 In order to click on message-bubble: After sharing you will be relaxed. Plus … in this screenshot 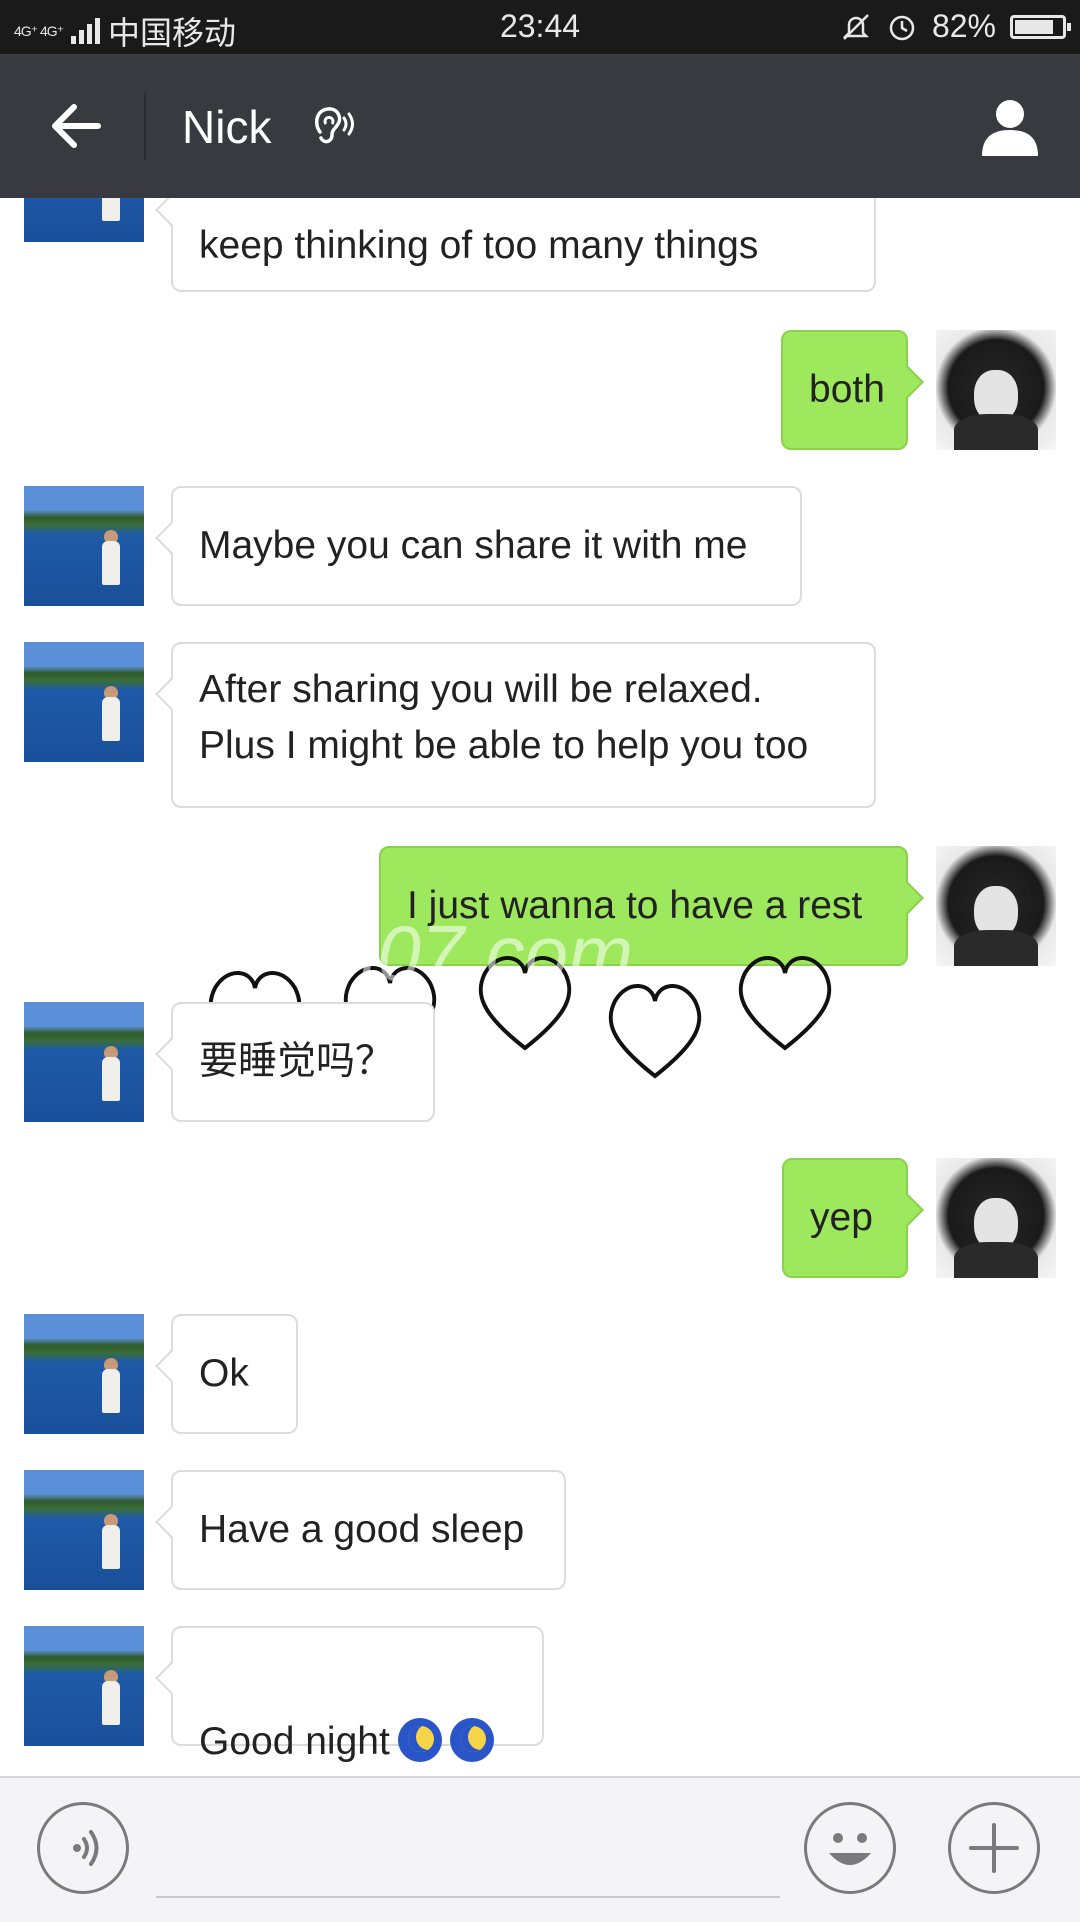, I will do `click(523, 725)`.